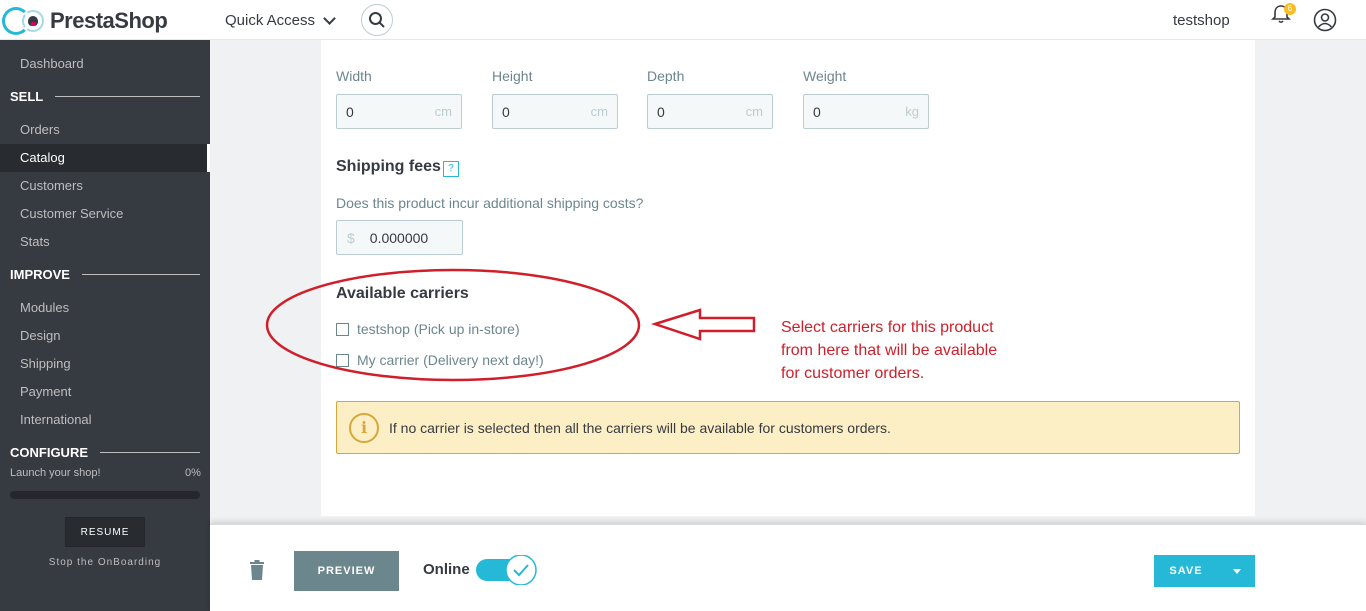  What do you see at coordinates (599, 111) in the screenshot?
I see `height-unit: cm` at bounding box center [599, 111].